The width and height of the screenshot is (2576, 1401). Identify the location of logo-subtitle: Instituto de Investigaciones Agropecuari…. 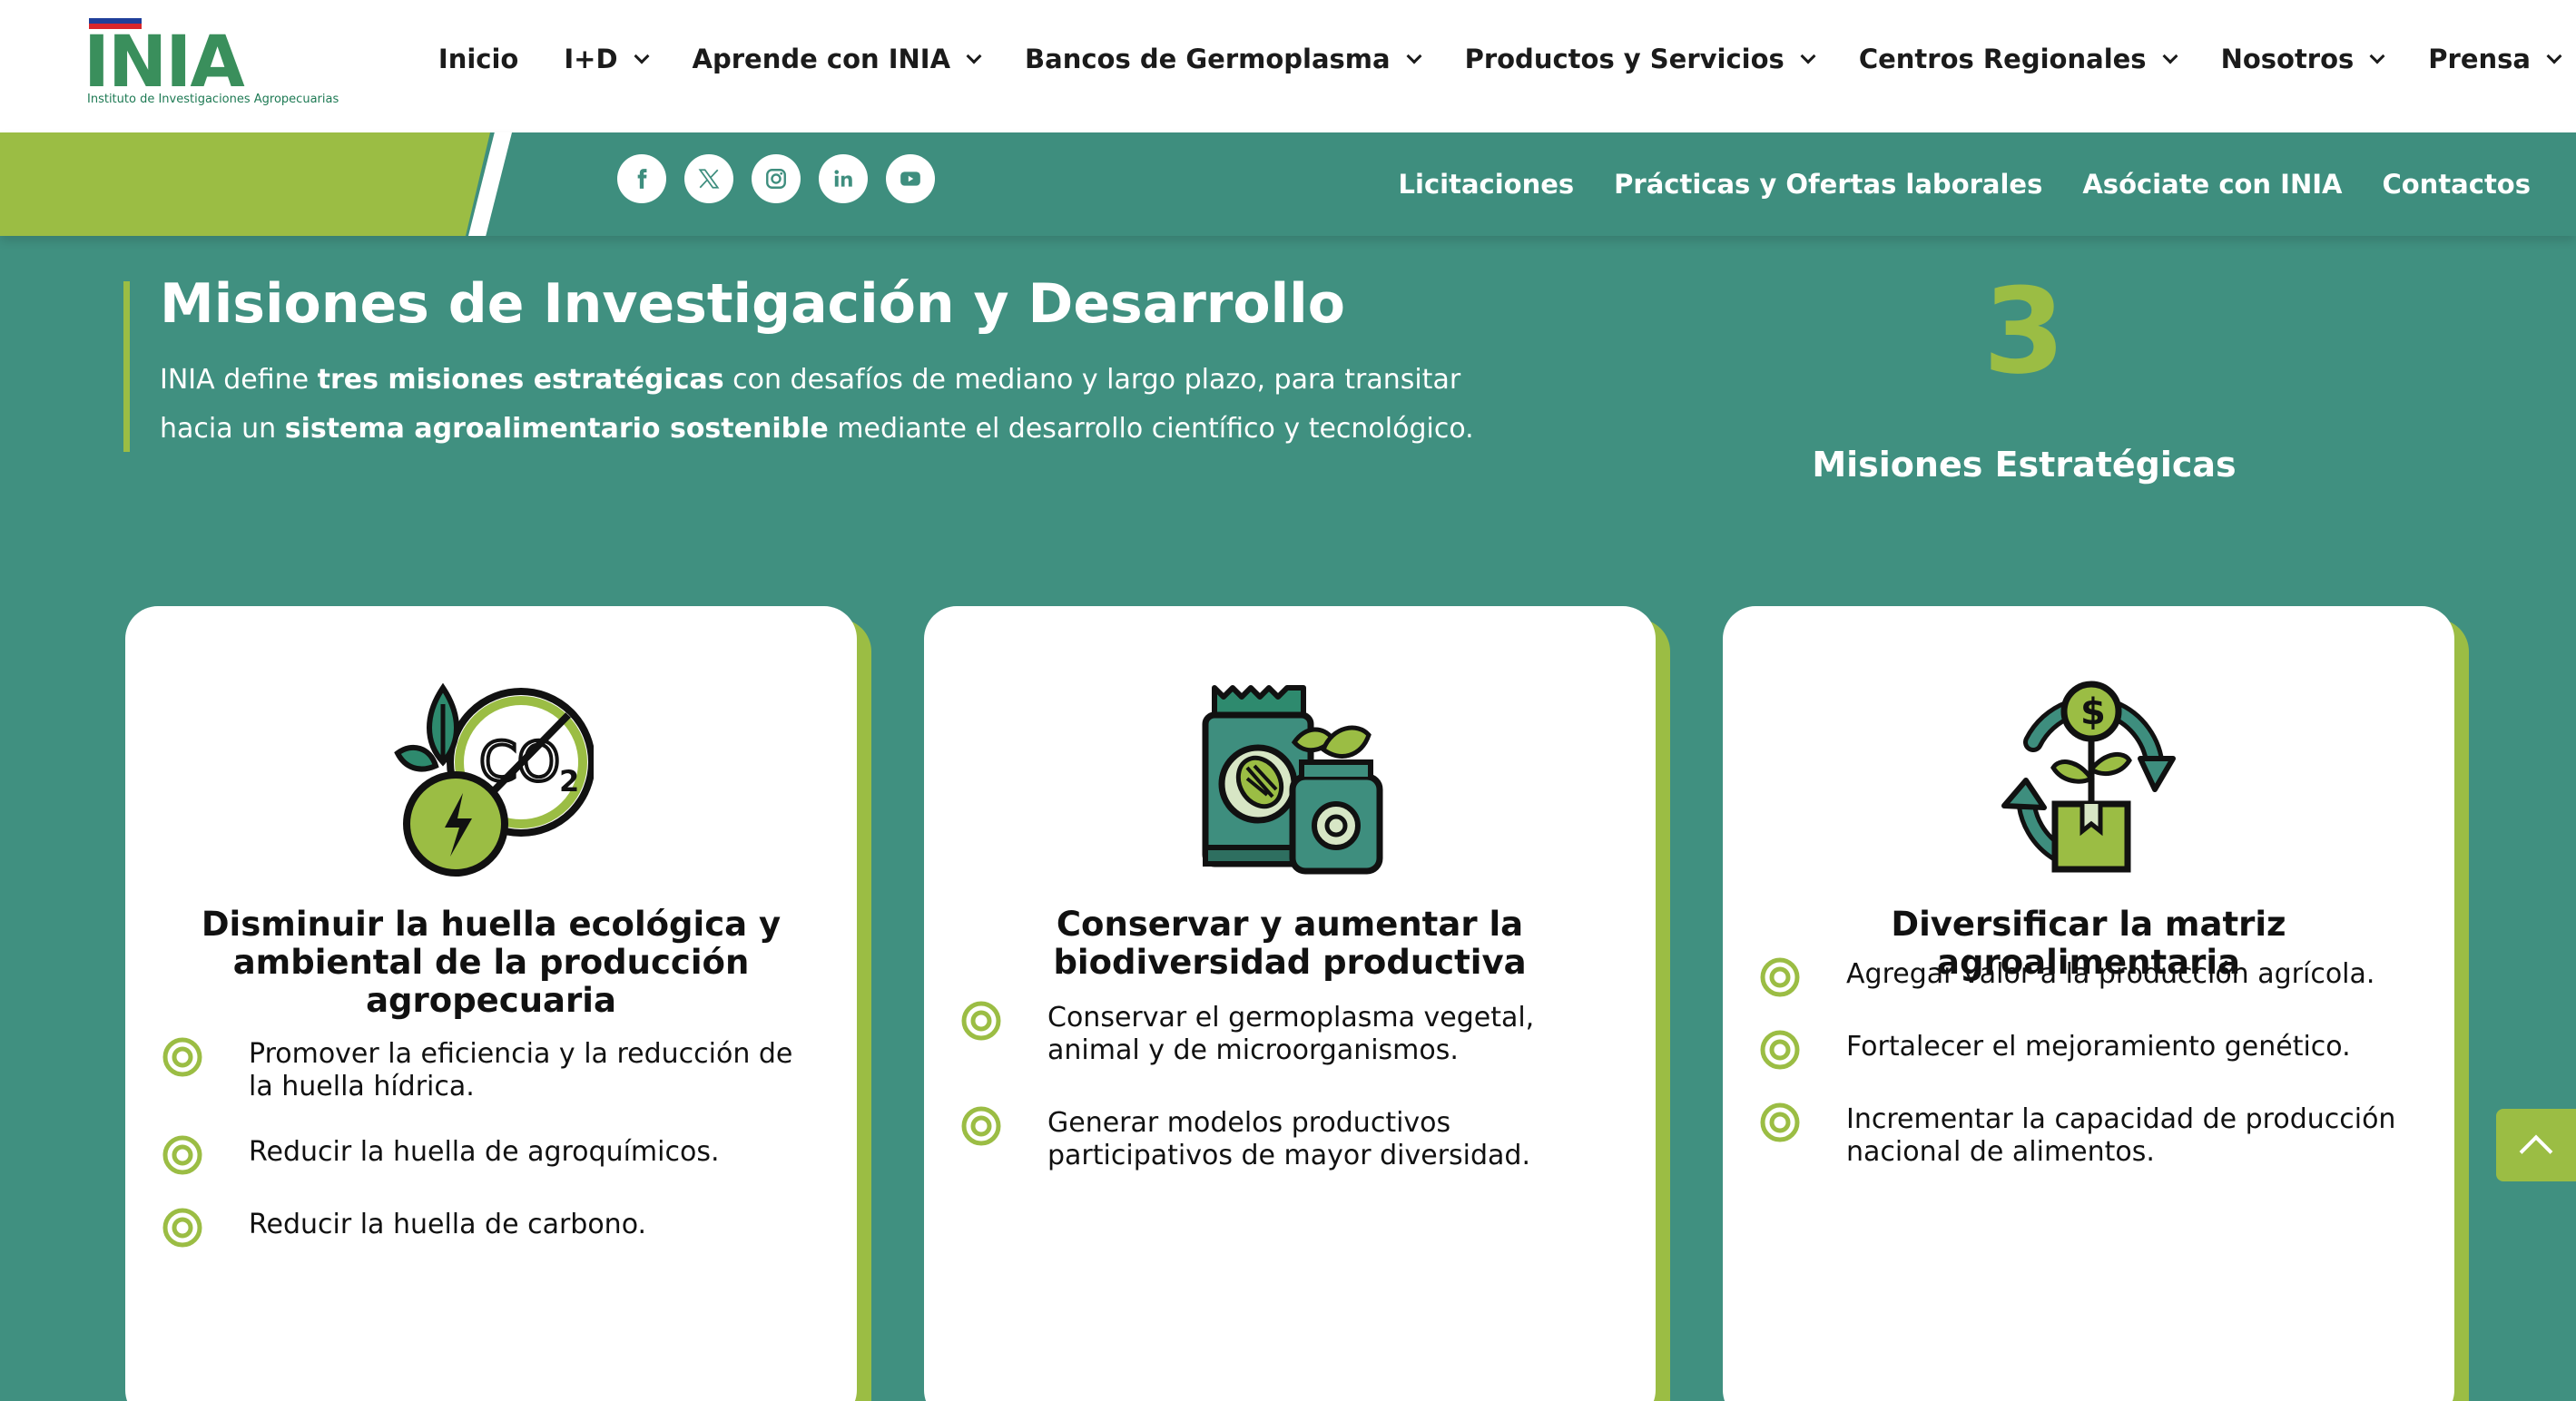
(213, 99).